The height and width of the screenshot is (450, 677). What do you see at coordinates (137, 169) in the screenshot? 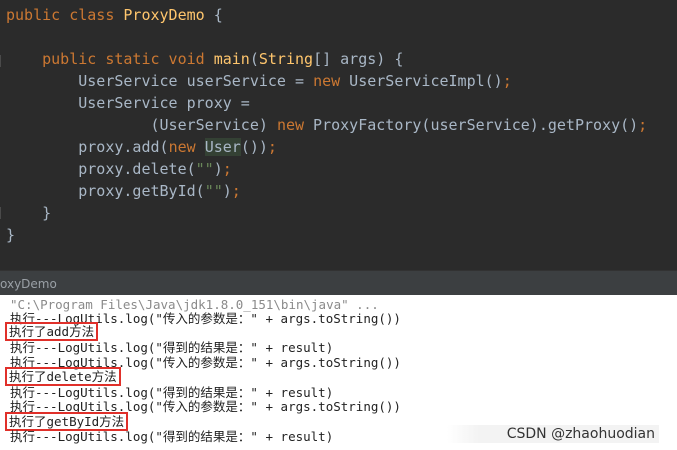
I see `code-text: proxy.delete(` at bounding box center [137, 169].